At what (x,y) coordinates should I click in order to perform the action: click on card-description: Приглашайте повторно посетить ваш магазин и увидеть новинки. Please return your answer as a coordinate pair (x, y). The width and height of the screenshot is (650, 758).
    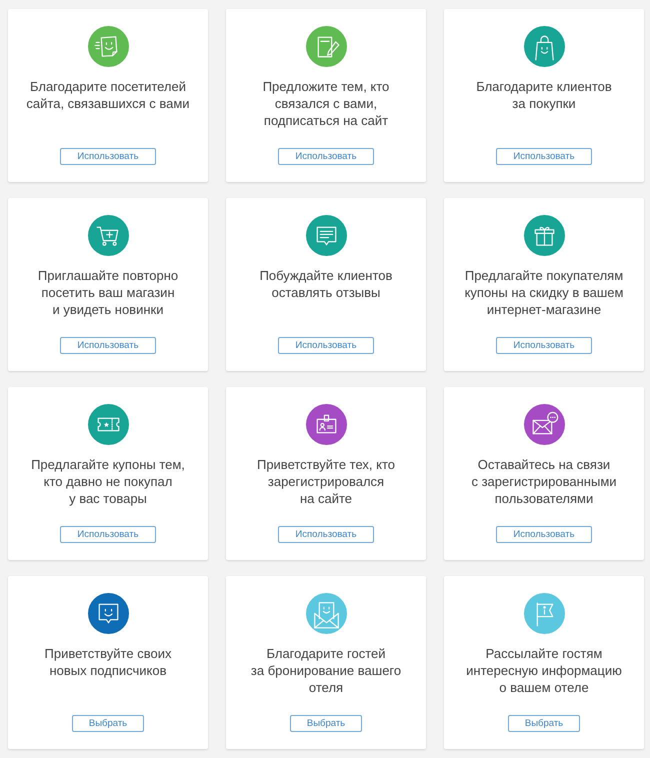
    Looking at the image, I should click on (108, 292).